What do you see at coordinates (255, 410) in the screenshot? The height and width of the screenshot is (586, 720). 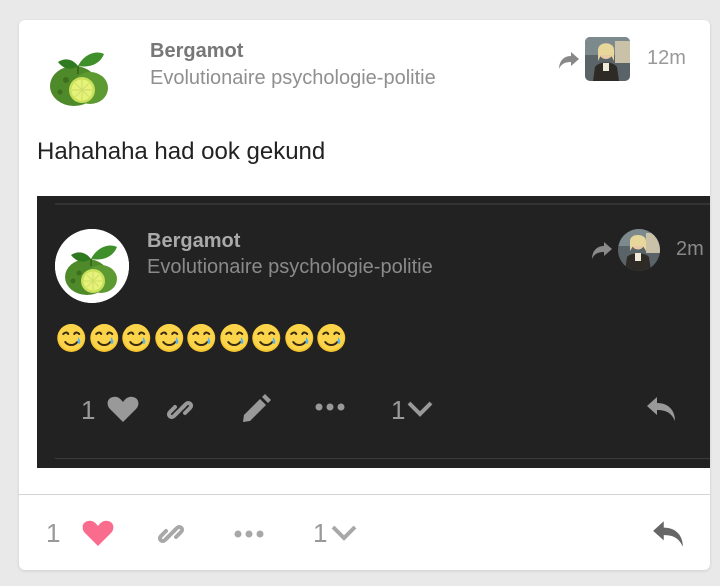 I see `edit-icon` at bounding box center [255, 410].